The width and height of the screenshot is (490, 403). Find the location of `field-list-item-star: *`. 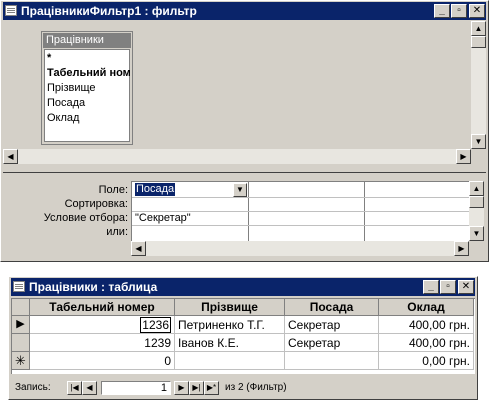

field-list-item-star: * is located at coordinates (49, 58).